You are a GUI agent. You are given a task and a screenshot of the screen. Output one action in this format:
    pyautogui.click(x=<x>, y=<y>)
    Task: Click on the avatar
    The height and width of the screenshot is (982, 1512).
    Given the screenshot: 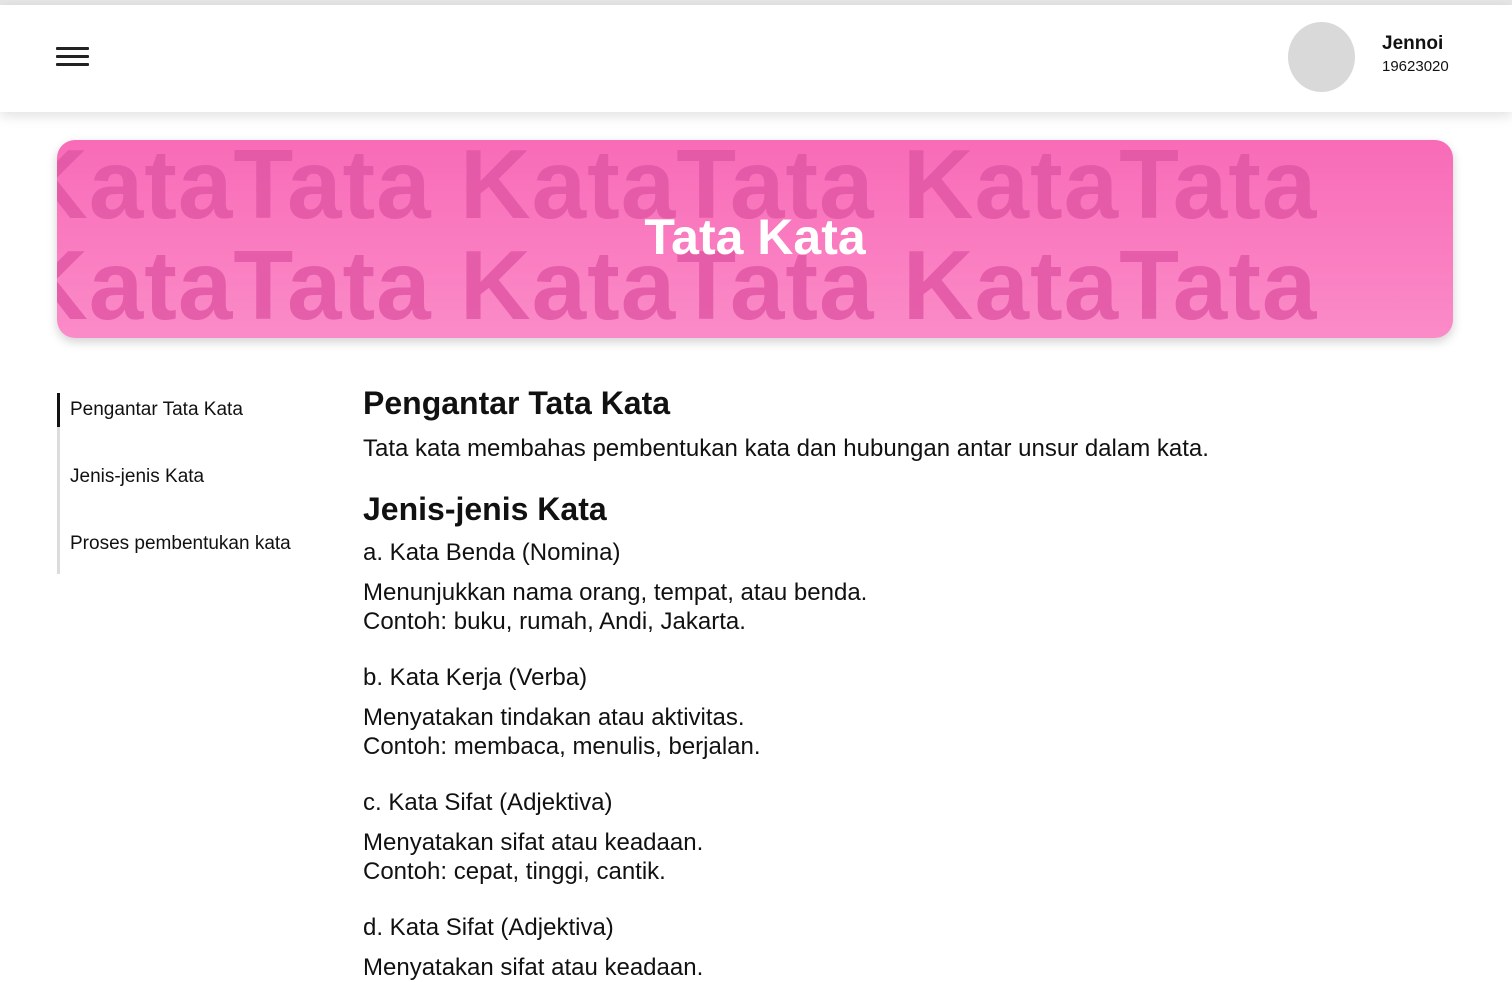 What is the action you would take?
    pyautogui.click(x=1321, y=57)
    